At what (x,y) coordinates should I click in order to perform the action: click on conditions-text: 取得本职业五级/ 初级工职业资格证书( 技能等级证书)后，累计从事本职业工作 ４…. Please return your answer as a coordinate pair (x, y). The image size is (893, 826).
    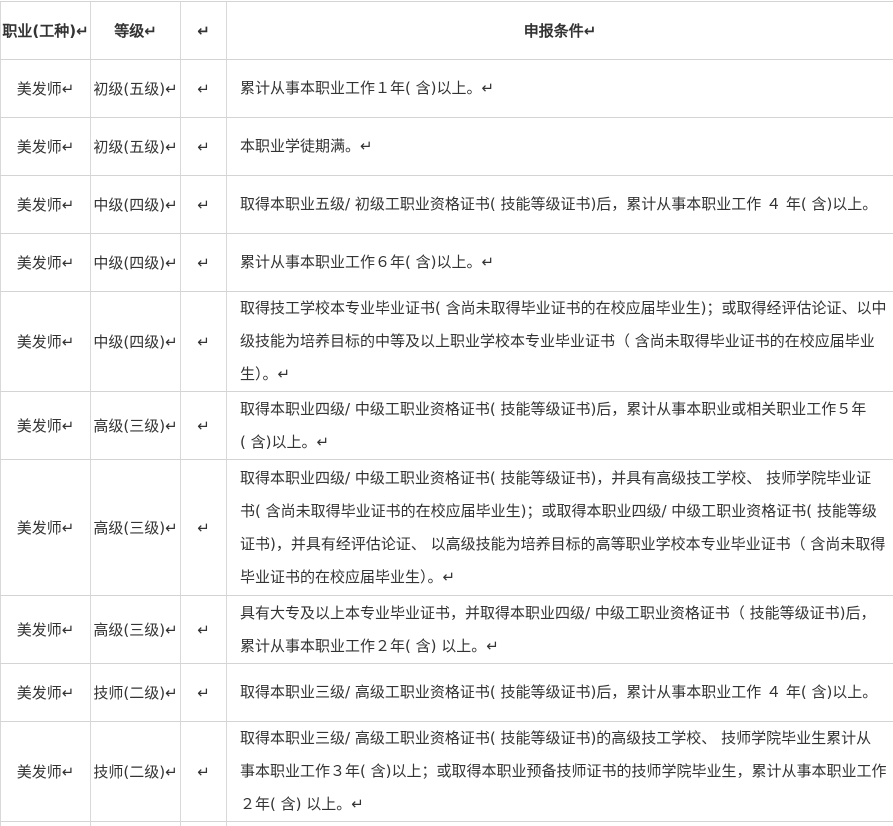
    Looking at the image, I should click on (566, 204).